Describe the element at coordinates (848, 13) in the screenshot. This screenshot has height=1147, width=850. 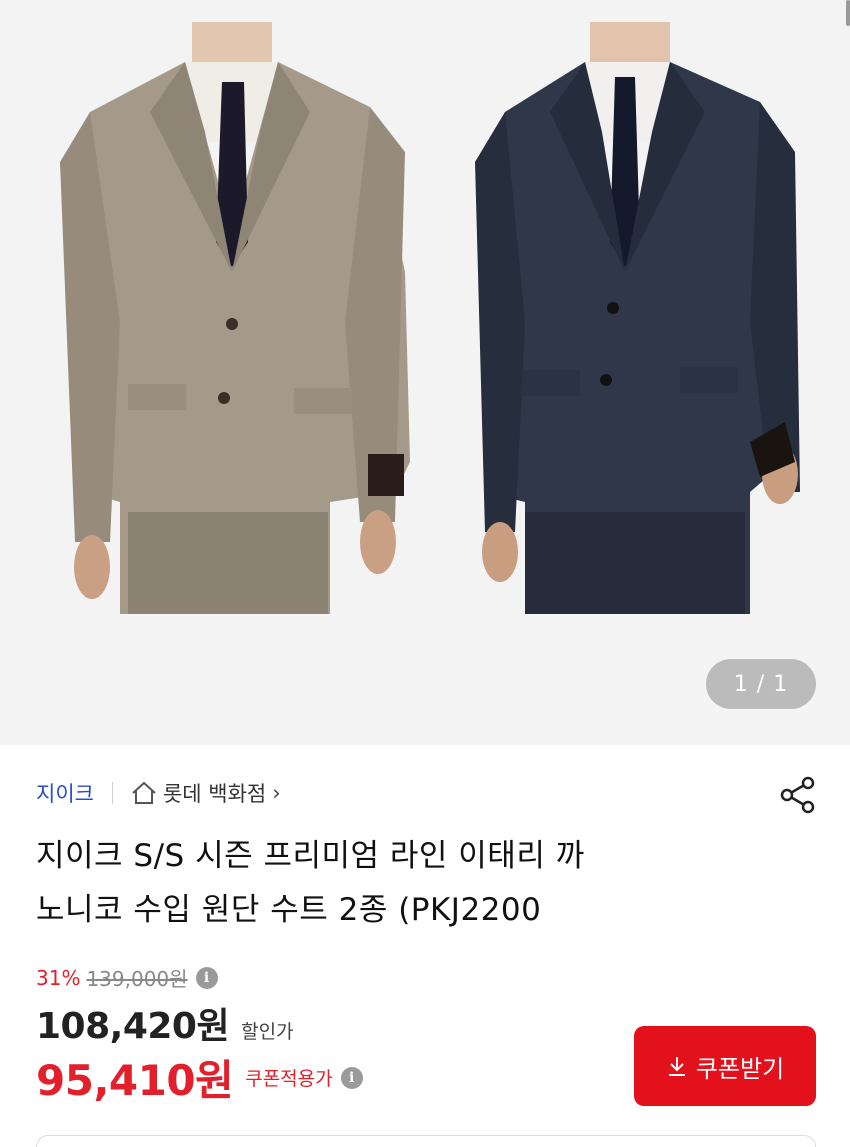
I see `scrollbar-thumb` at that location.